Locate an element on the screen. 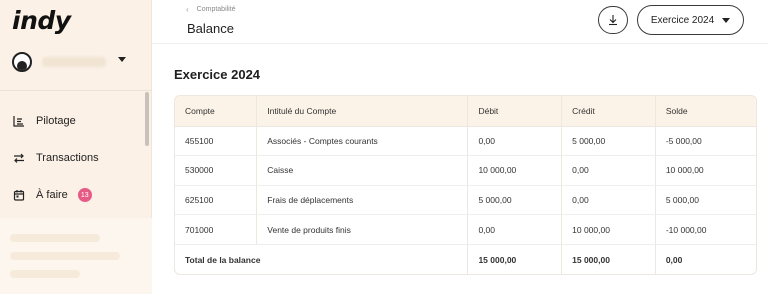  sidebar-item-label: À faire is located at coordinates (52, 195).